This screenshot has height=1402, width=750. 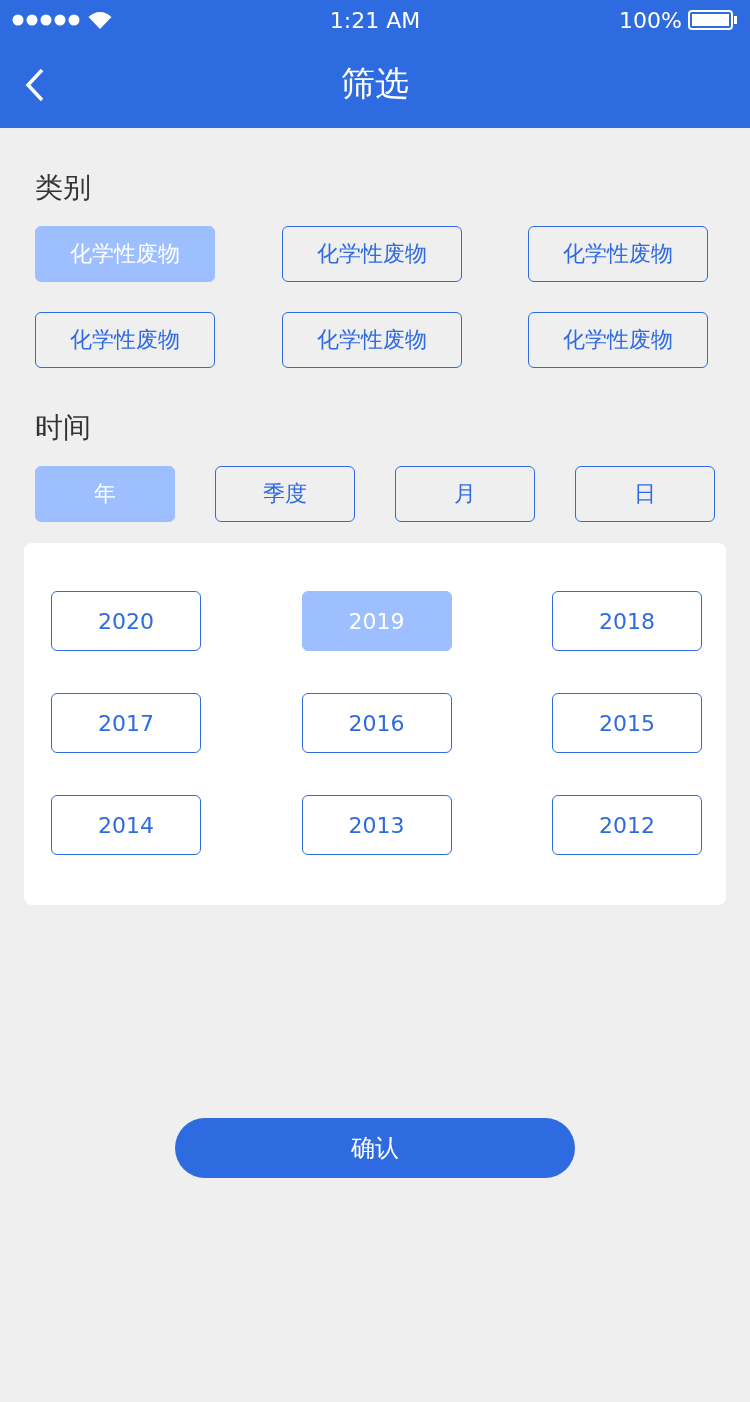 I want to click on year-option: 2018, so click(x=627, y=621).